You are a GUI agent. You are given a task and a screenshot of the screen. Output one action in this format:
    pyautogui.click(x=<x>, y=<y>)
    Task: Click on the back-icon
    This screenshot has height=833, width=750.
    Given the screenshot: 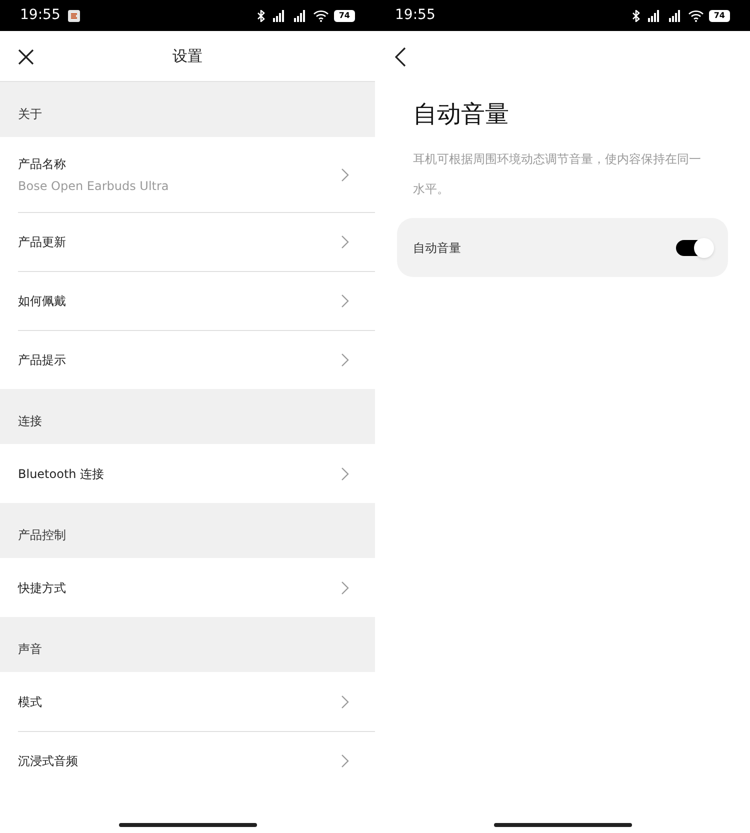 What is the action you would take?
    pyautogui.click(x=400, y=56)
    